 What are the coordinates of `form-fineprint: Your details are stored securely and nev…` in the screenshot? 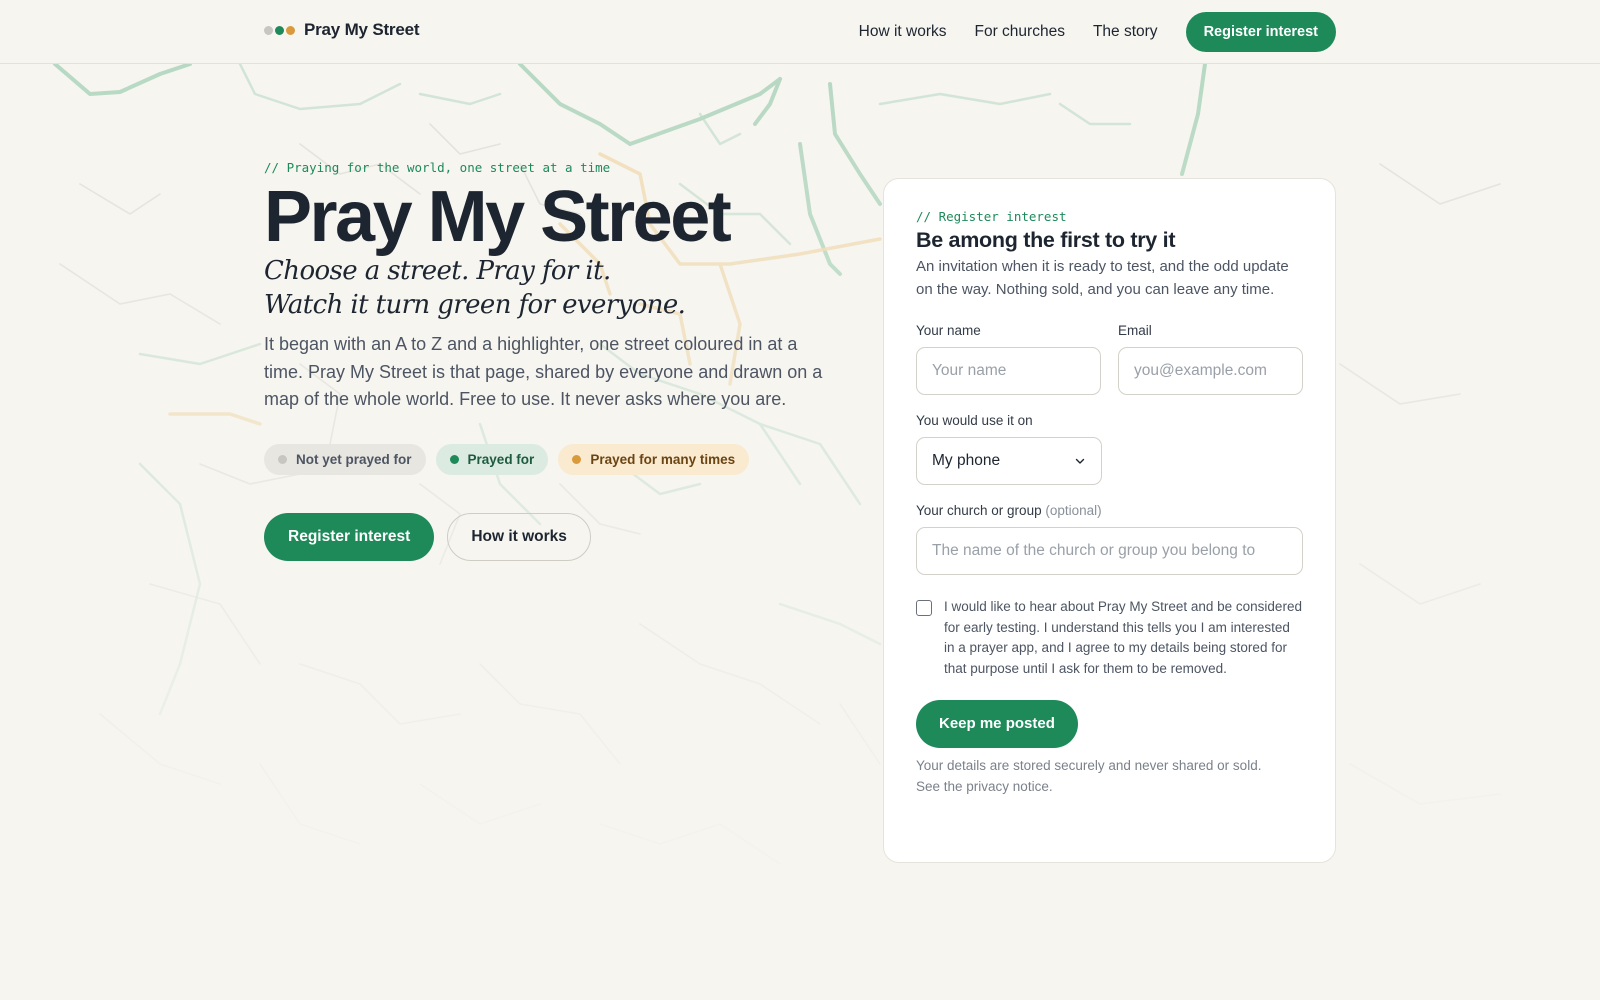 It's located at (1109, 776).